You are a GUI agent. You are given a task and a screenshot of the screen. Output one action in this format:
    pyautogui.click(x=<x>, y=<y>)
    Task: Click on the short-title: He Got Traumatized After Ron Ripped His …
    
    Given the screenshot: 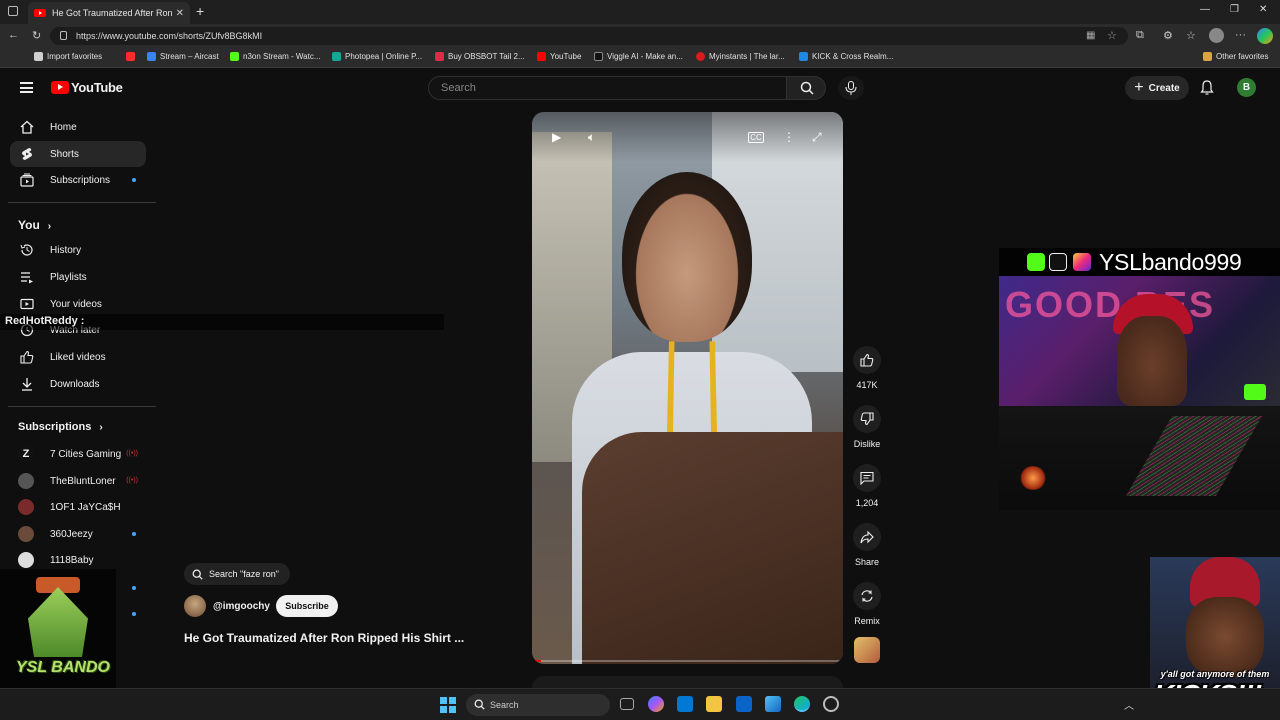 What is the action you would take?
    pyautogui.click(x=324, y=638)
    